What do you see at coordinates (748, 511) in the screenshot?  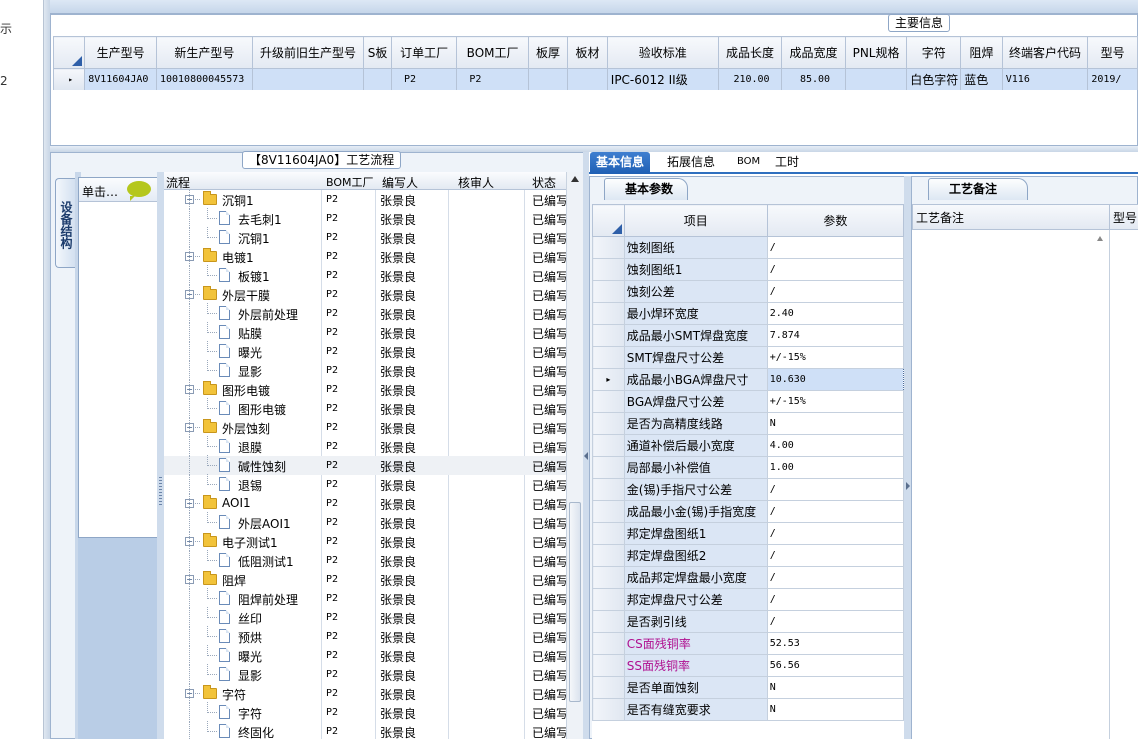 I see `params-row: 成品最小金(锡)手指宽度 /` at bounding box center [748, 511].